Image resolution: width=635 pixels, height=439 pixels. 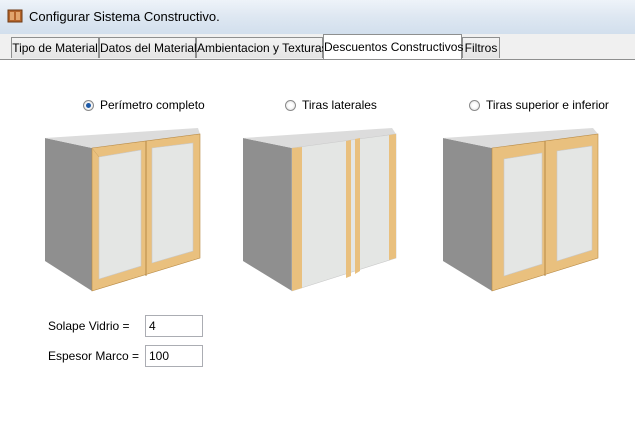 What do you see at coordinates (320, 210) in the screenshot?
I see `cabinet-tiras-laterales-image` at bounding box center [320, 210].